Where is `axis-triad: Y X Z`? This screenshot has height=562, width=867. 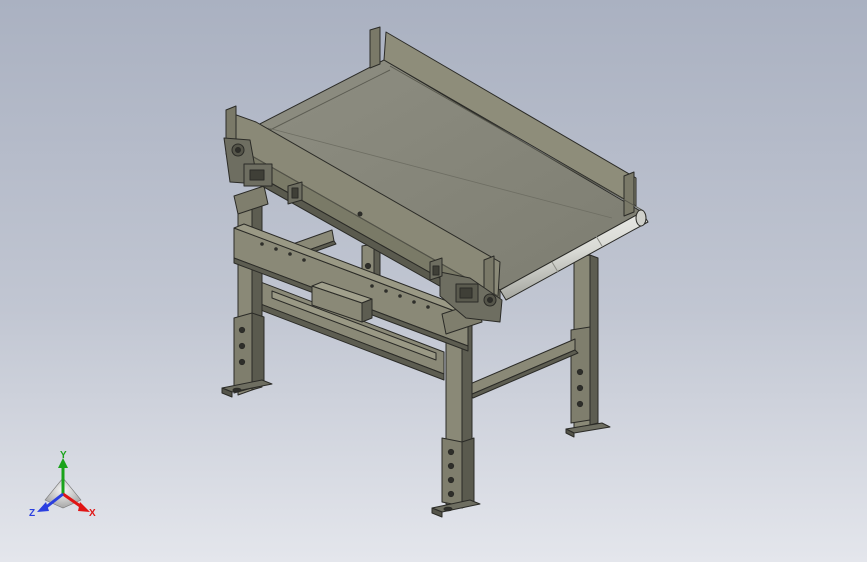
axis-triad: Y X Z is located at coordinates (62, 484).